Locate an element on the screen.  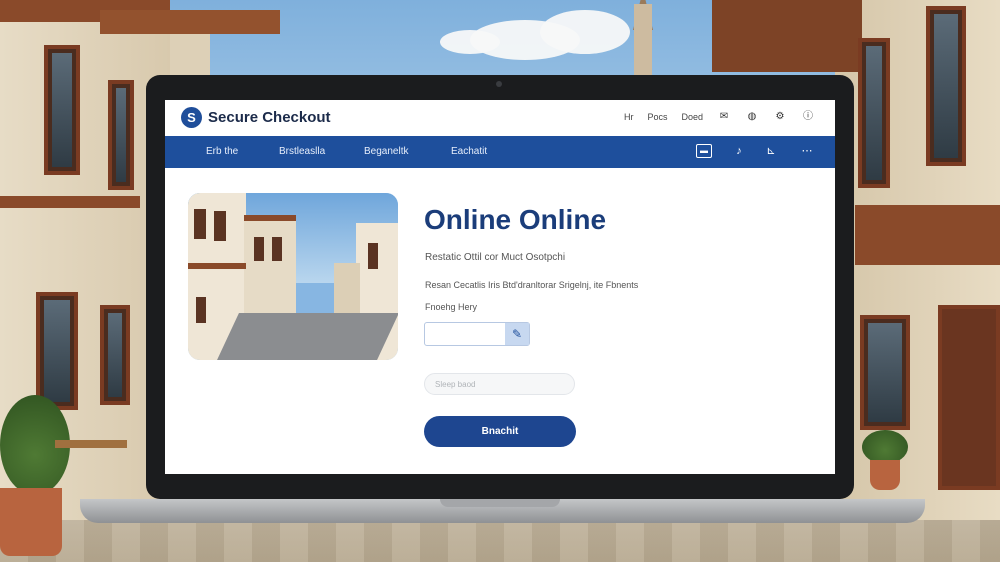
top-header: S Secure Checkout Hr Pocs Doed ✉ ◍ ⚙ ⓘ is located at coordinates (500, 118).